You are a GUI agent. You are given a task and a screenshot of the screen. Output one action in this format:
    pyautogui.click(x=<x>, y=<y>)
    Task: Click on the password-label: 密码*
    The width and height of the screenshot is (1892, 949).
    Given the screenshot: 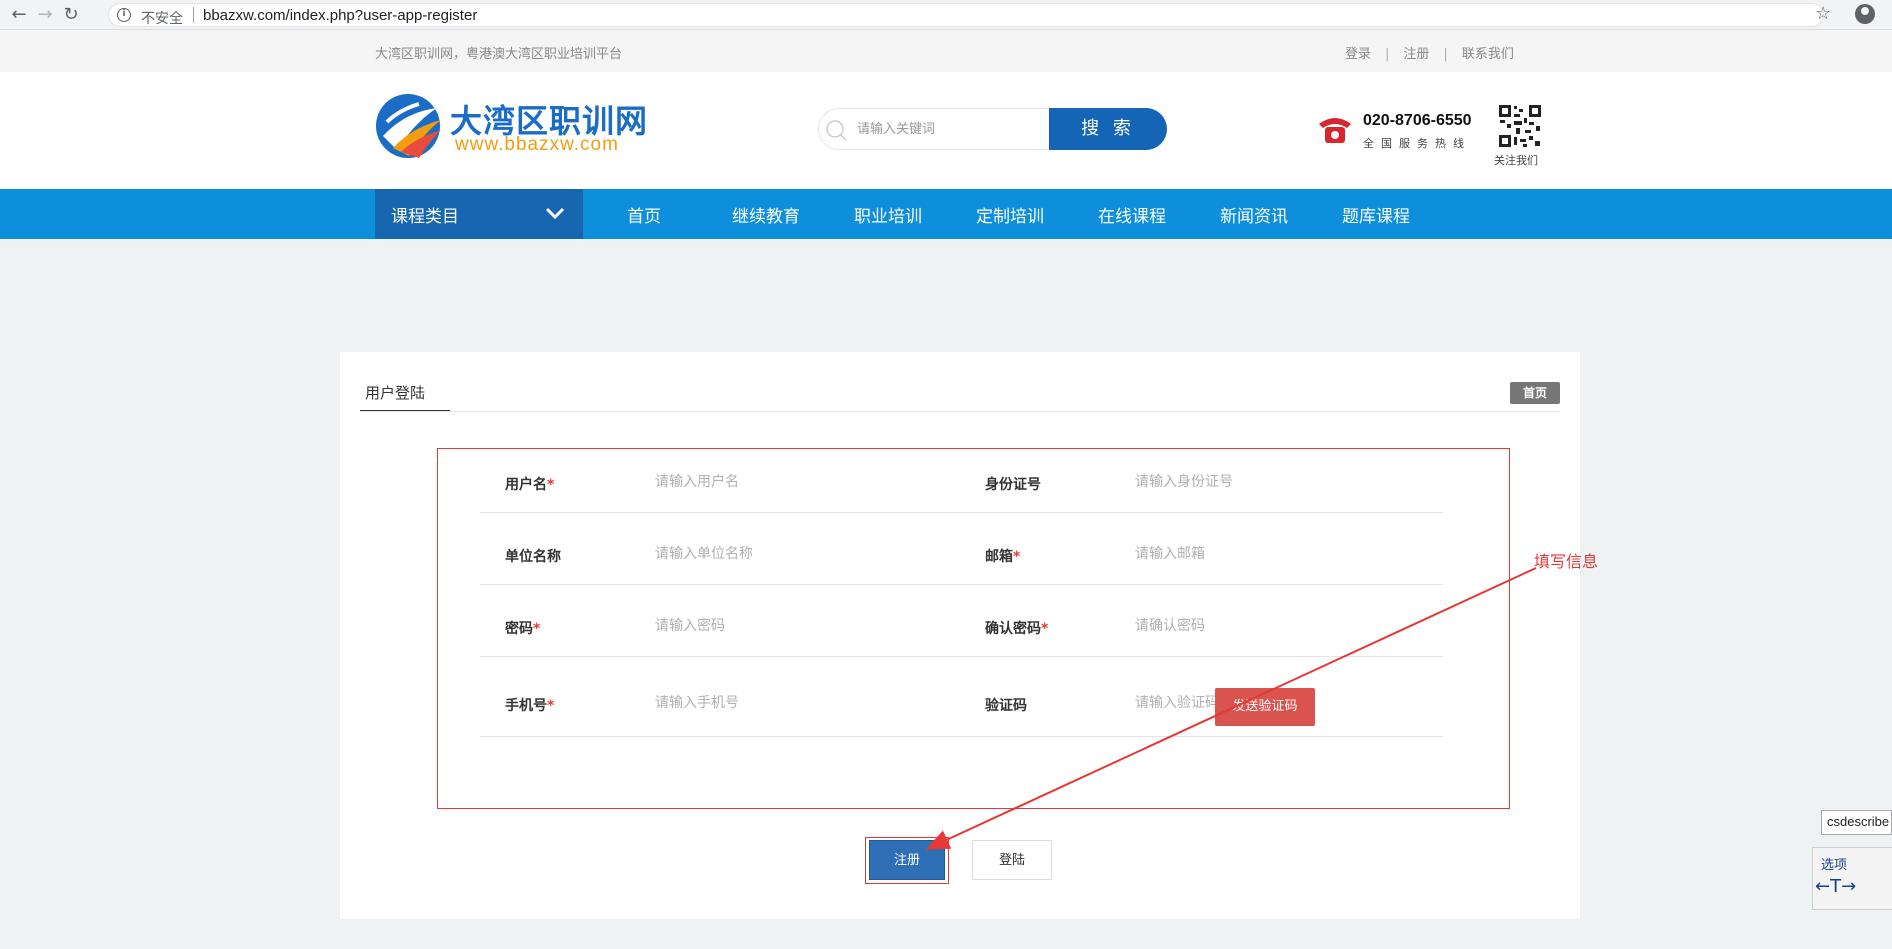 What is the action you would take?
    pyautogui.click(x=523, y=629)
    